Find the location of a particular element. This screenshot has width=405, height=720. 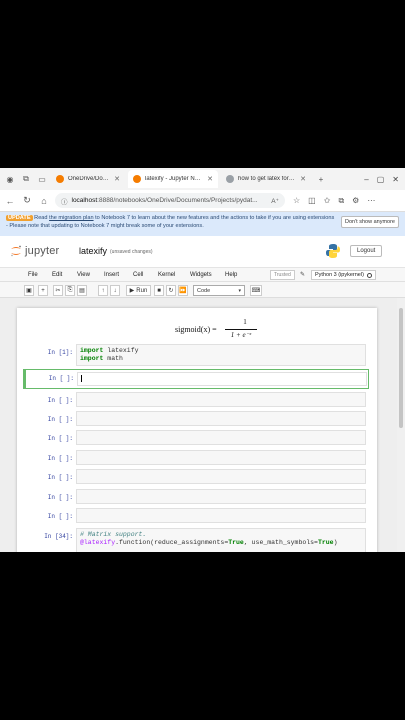

command-palette-icon: ⌨ is located at coordinates (256, 290).